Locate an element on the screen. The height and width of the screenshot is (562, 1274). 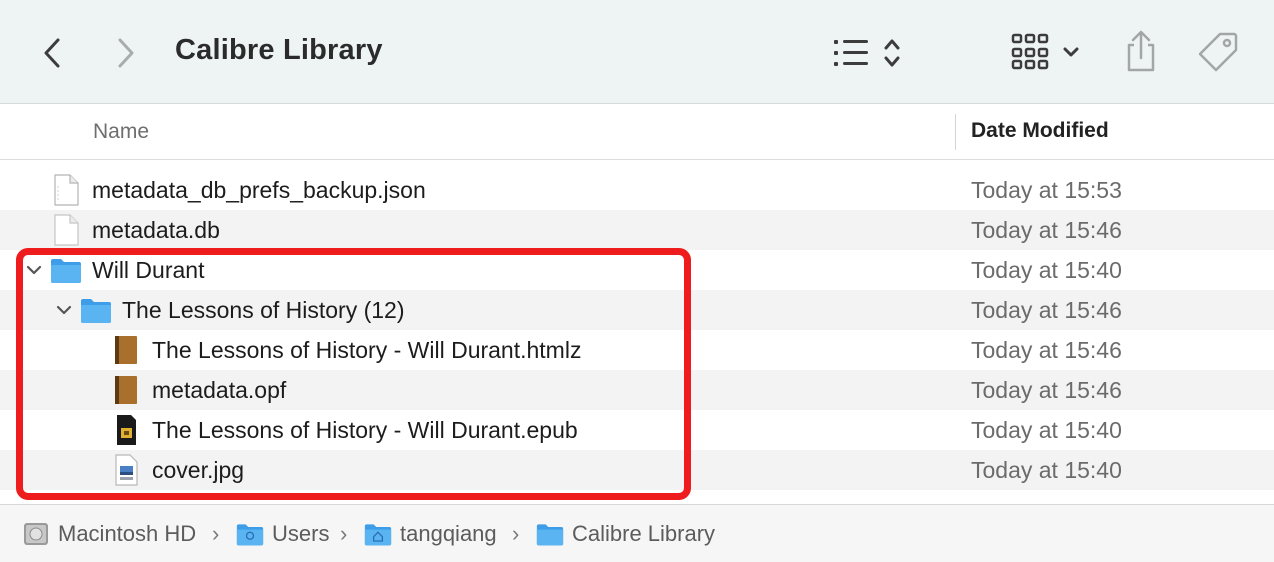
column-divider is located at coordinates (955, 132).